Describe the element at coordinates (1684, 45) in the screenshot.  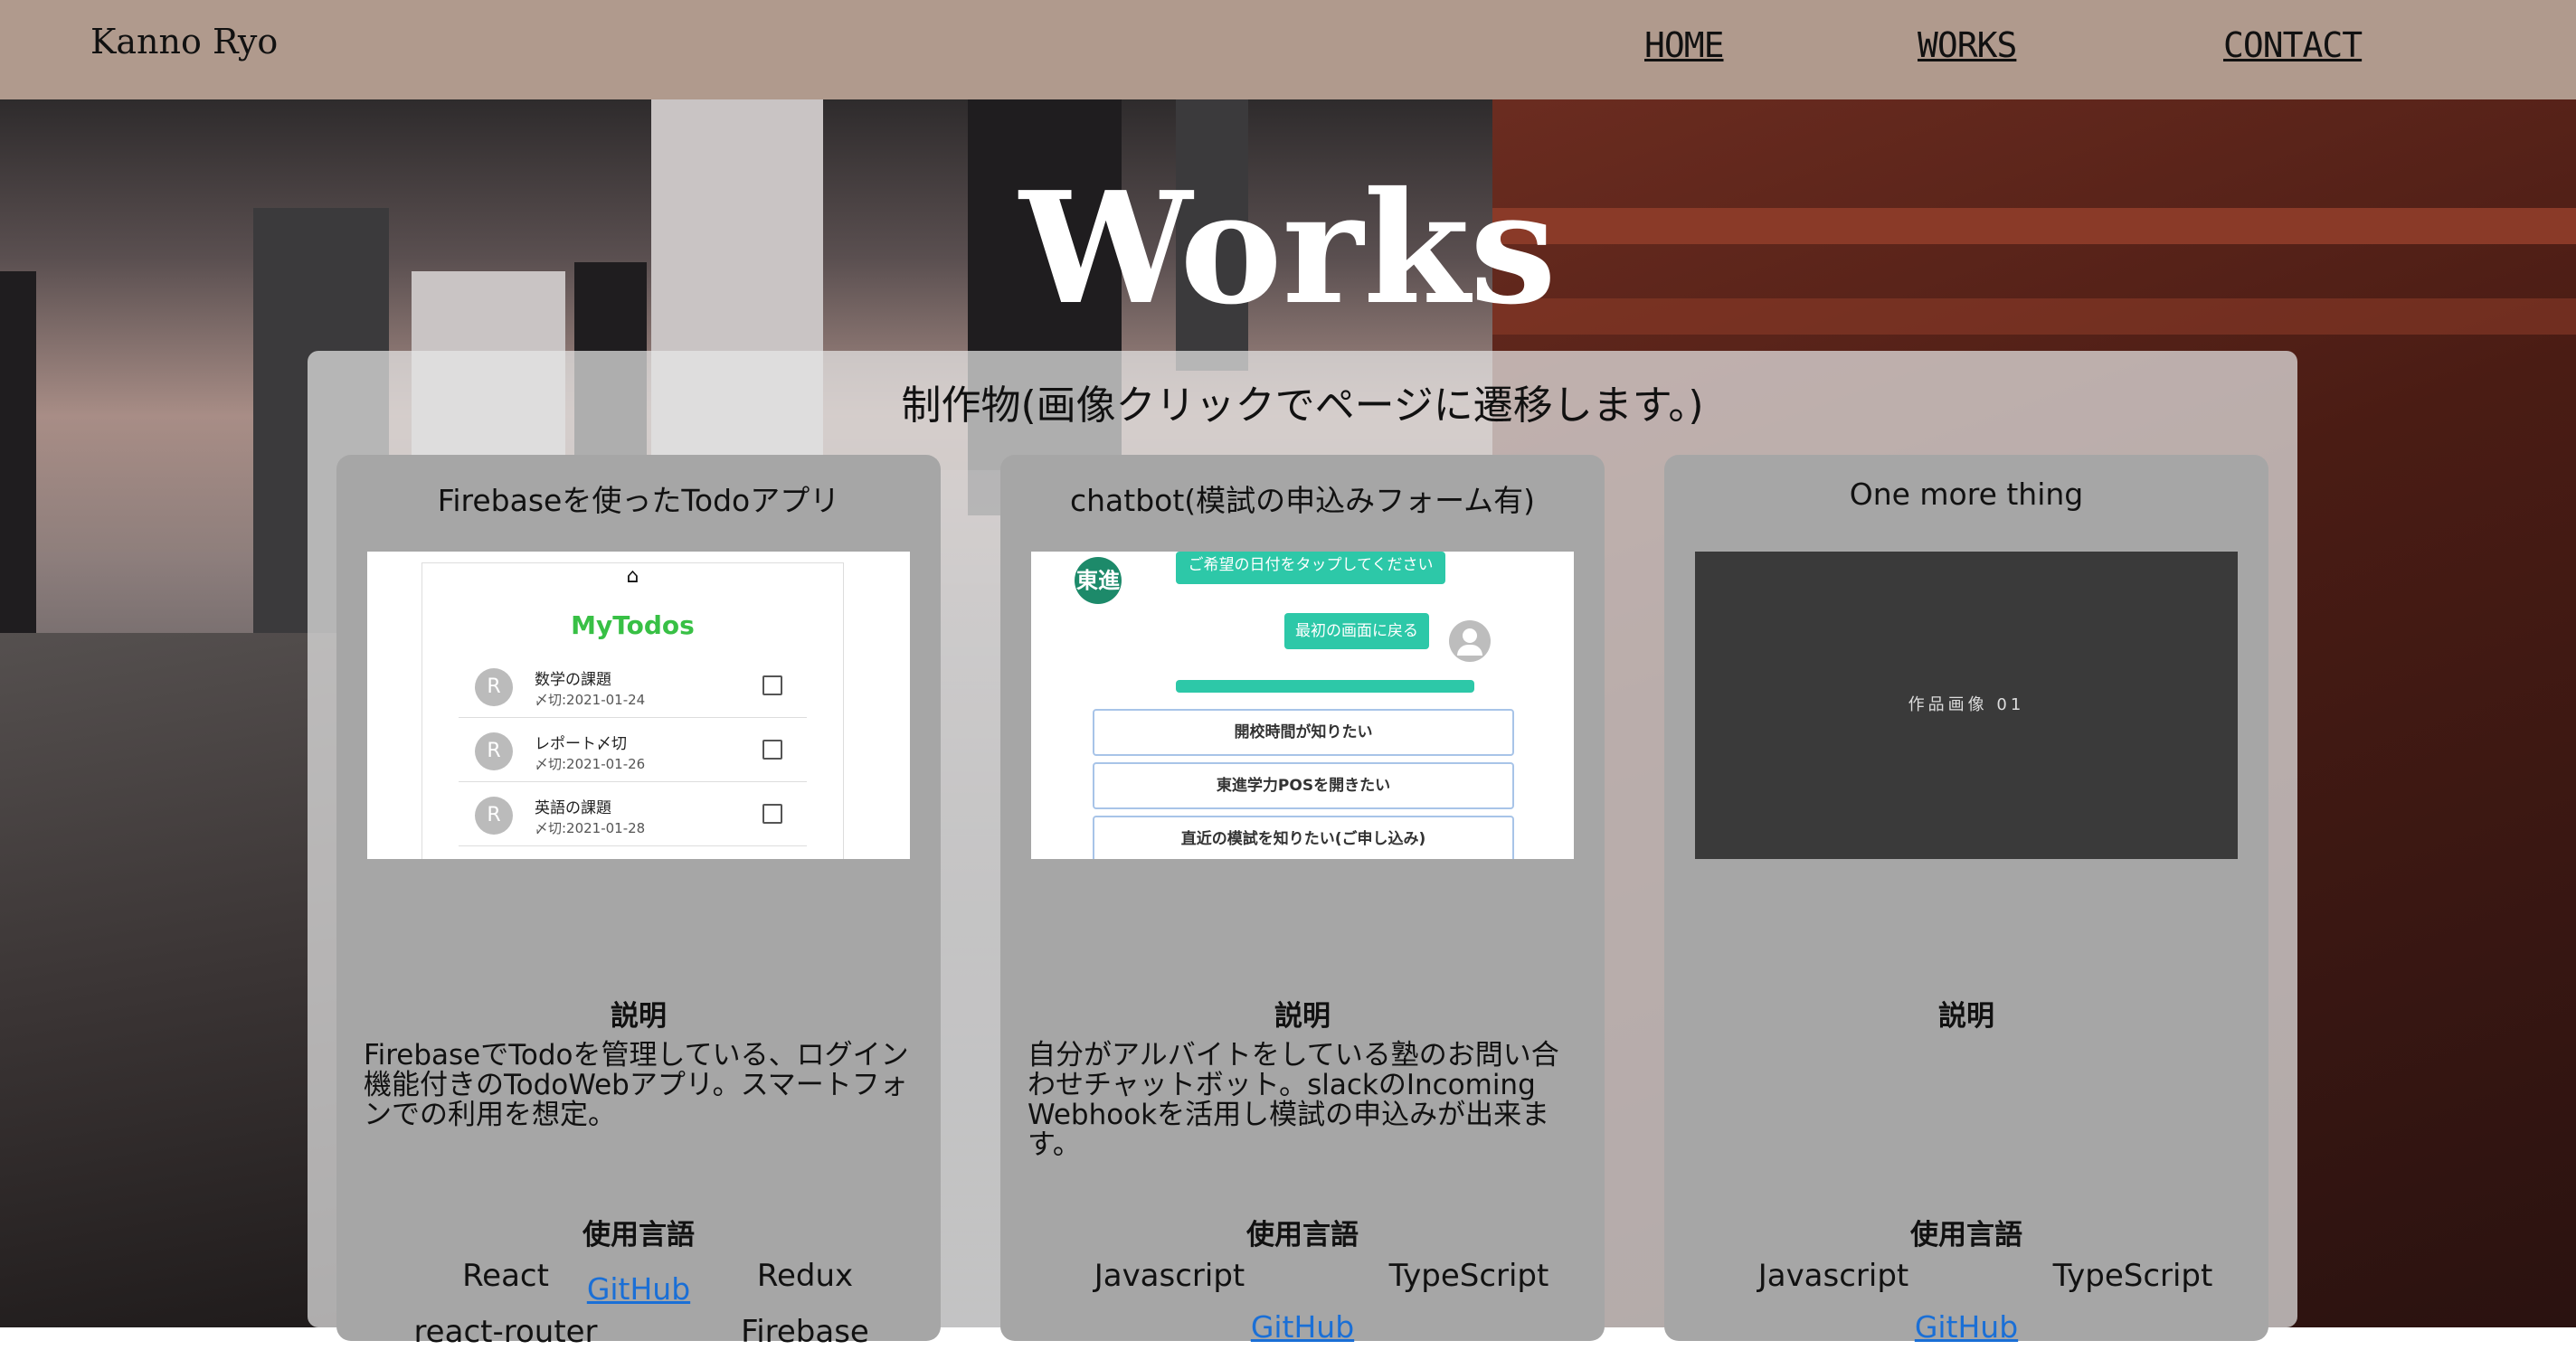
I see `nav-home-link: HOME` at that location.